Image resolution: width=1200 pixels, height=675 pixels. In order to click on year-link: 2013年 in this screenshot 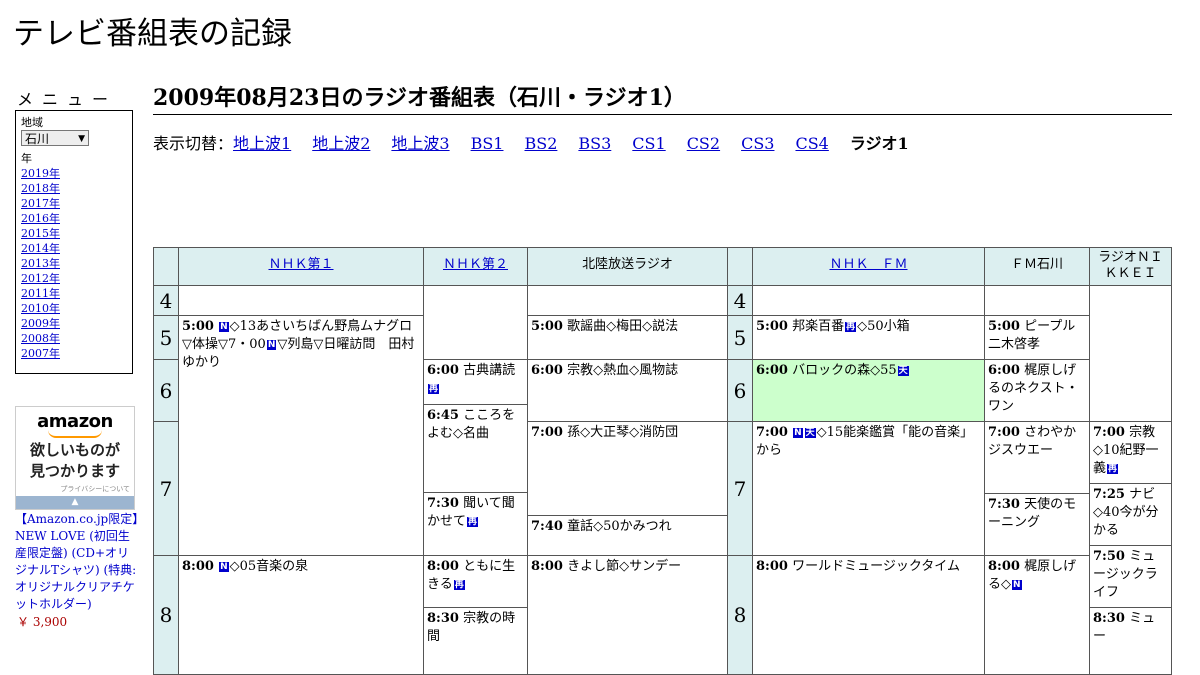, I will do `click(40, 263)`.